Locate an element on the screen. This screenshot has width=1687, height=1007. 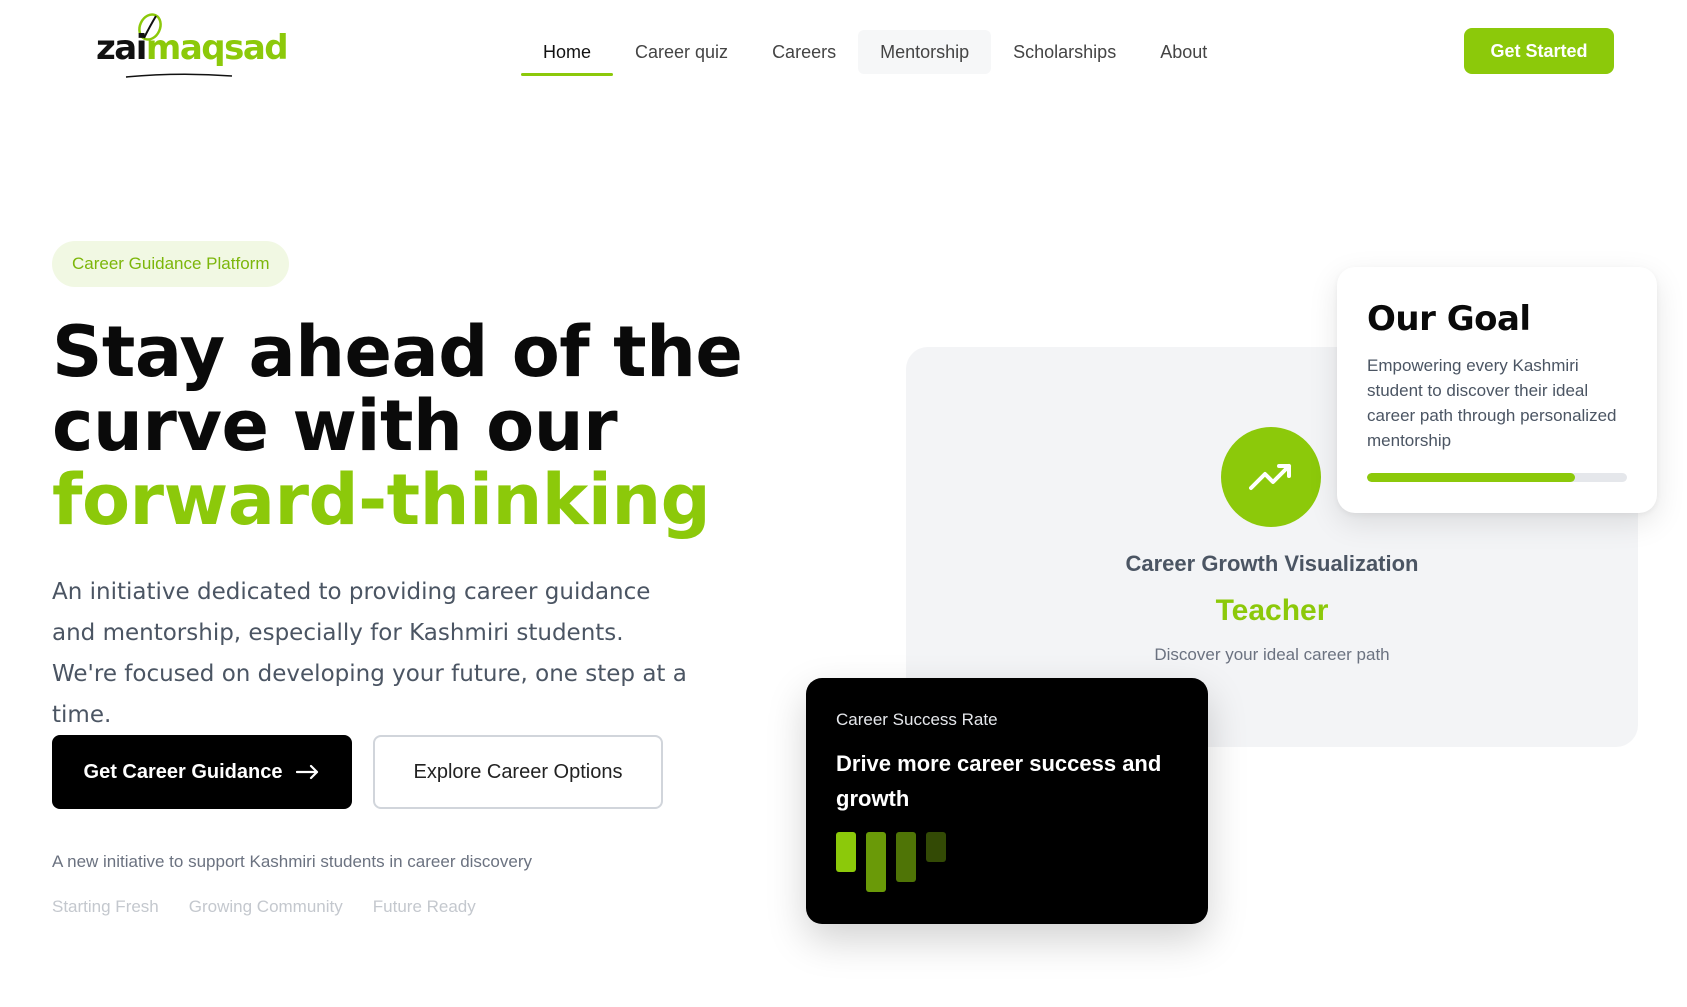
explore-career-options-button: Explore Career Options is located at coordinates (518, 772).